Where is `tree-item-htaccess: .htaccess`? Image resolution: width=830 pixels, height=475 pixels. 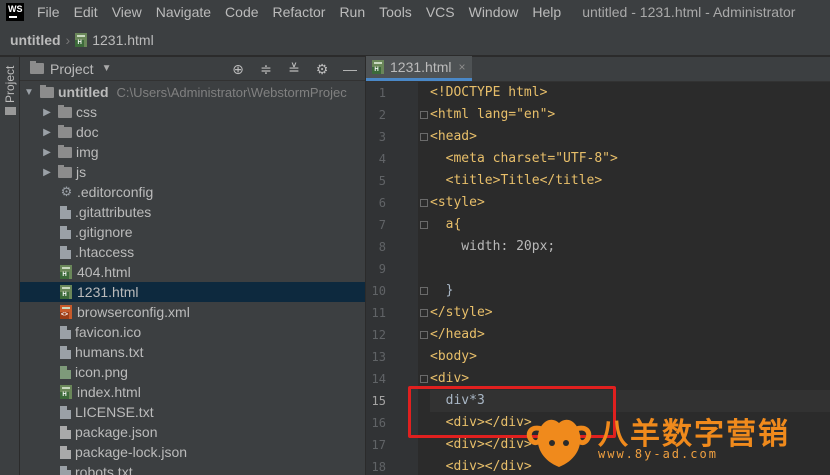
tree-item-htaccess: .htaccess is located at coordinates (192, 252).